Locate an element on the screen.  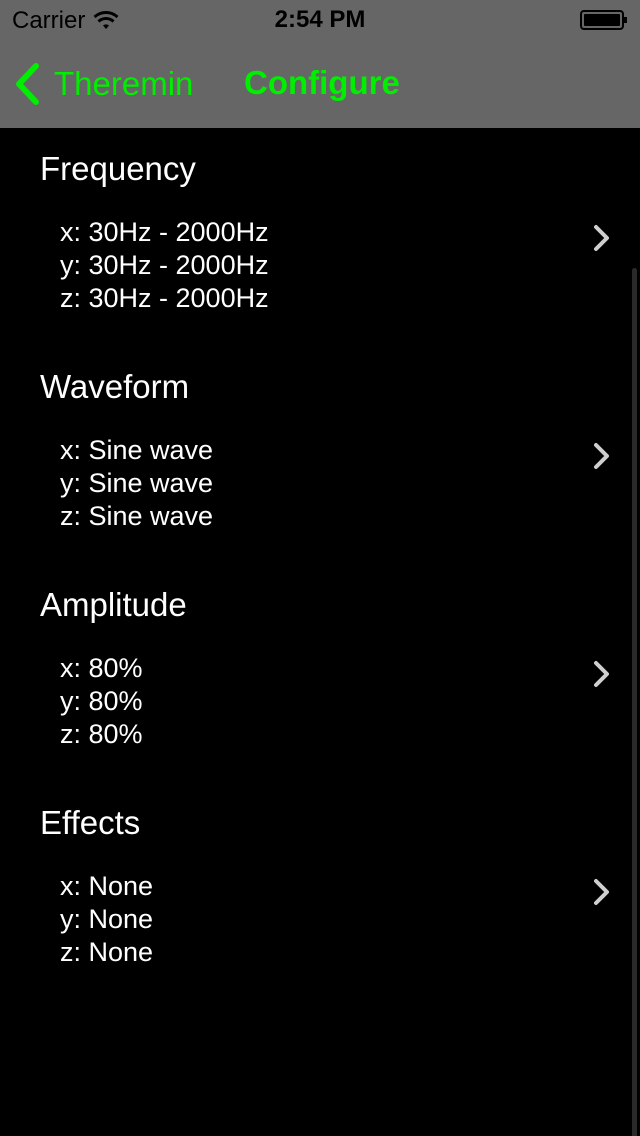
row-value-x: x: 80% is located at coordinates (101, 668).